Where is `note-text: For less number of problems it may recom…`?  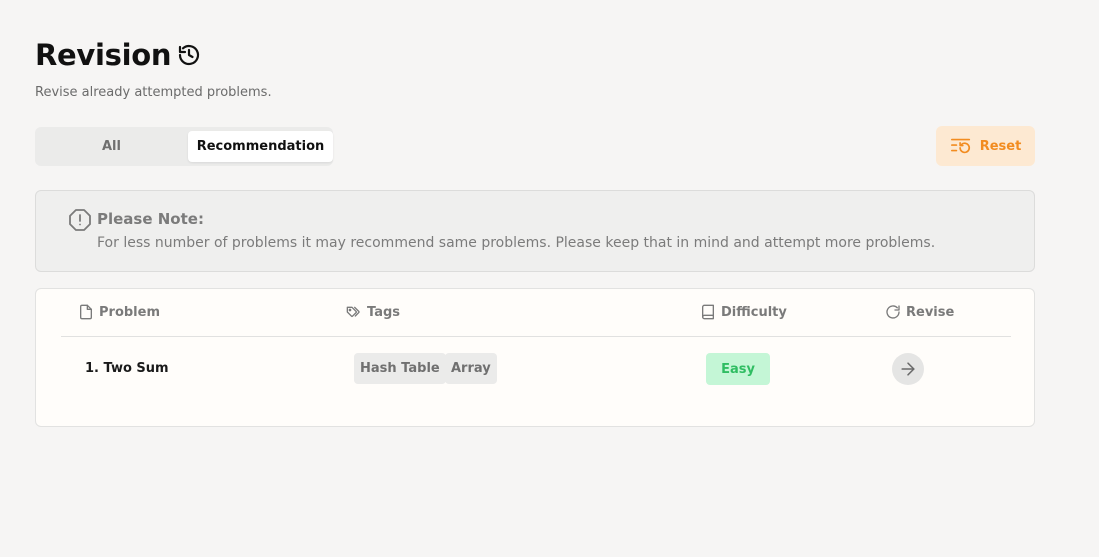 note-text: For less number of problems it may recom… is located at coordinates (516, 243).